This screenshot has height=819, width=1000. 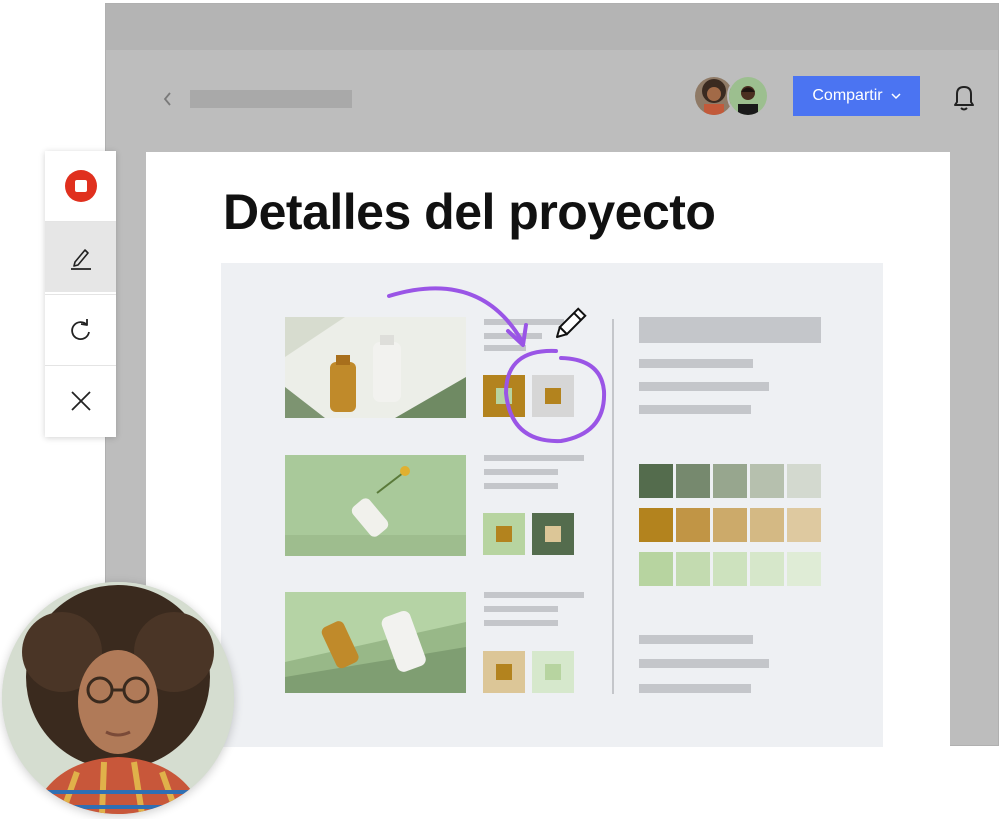 I want to click on redo-button, so click(x=80, y=330).